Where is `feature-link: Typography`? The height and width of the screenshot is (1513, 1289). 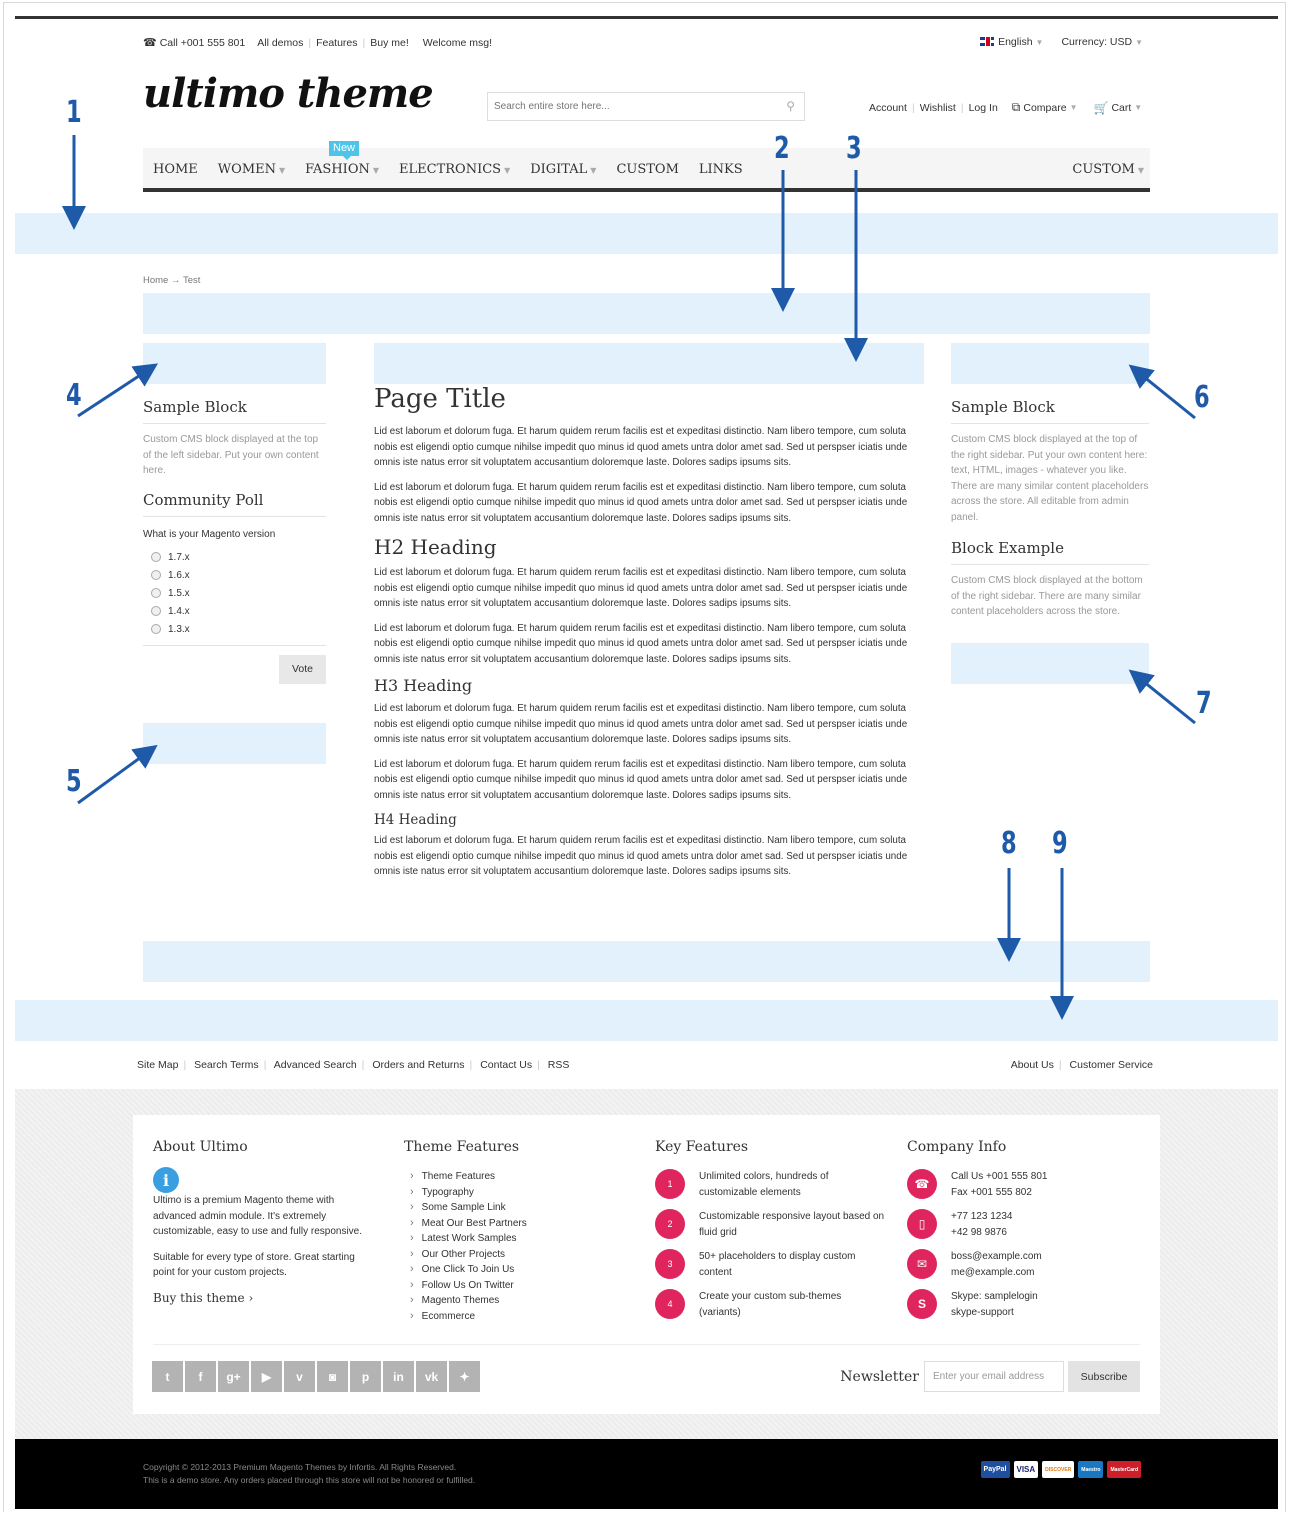
feature-link: Typography is located at coordinates (519, 1193).